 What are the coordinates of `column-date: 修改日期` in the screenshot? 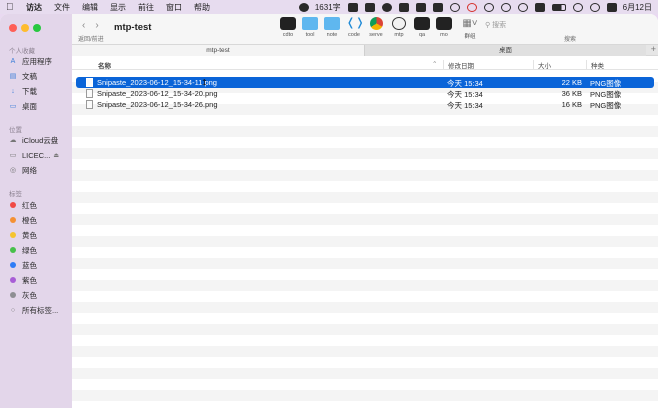 It's located at (458, 65).